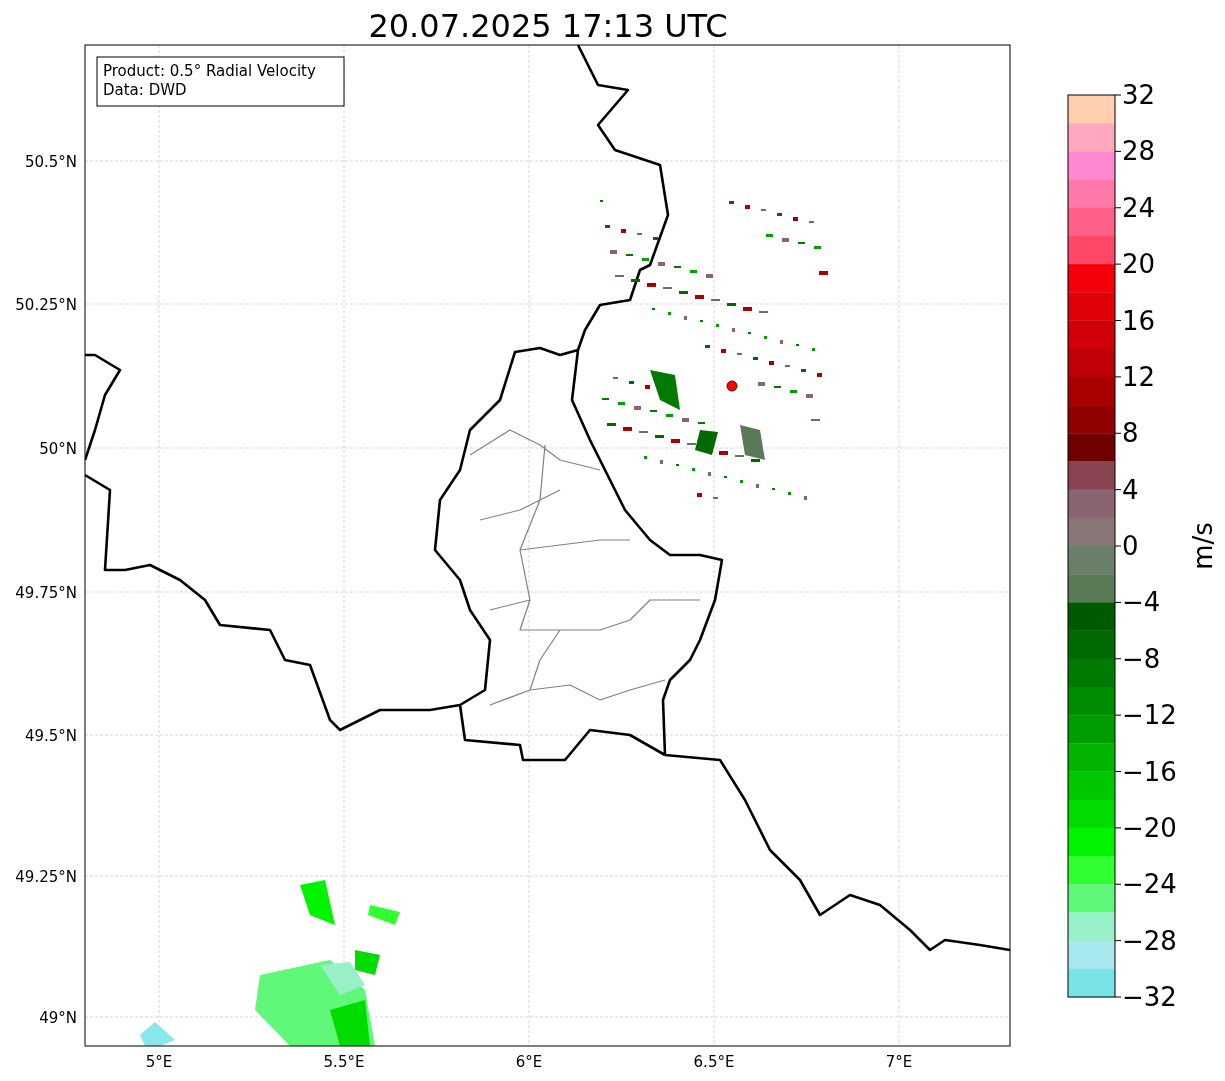 This screenshot has width=1225, height=1081. Describe the element at coordinates (1139, 264) in the screenshot. I see `colorbar-tick-label: 20` at that location.